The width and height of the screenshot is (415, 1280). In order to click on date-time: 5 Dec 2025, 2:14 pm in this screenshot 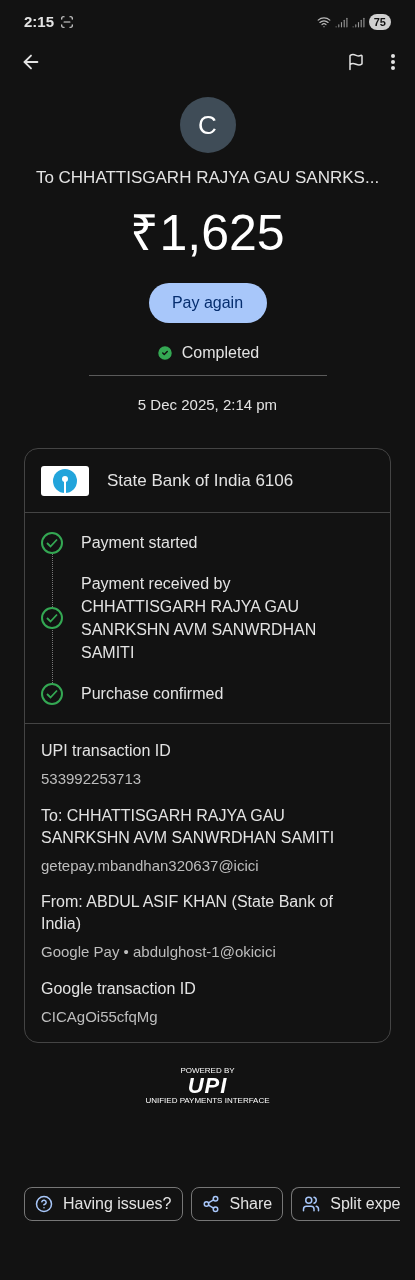, I will do `click(207, 404)`.